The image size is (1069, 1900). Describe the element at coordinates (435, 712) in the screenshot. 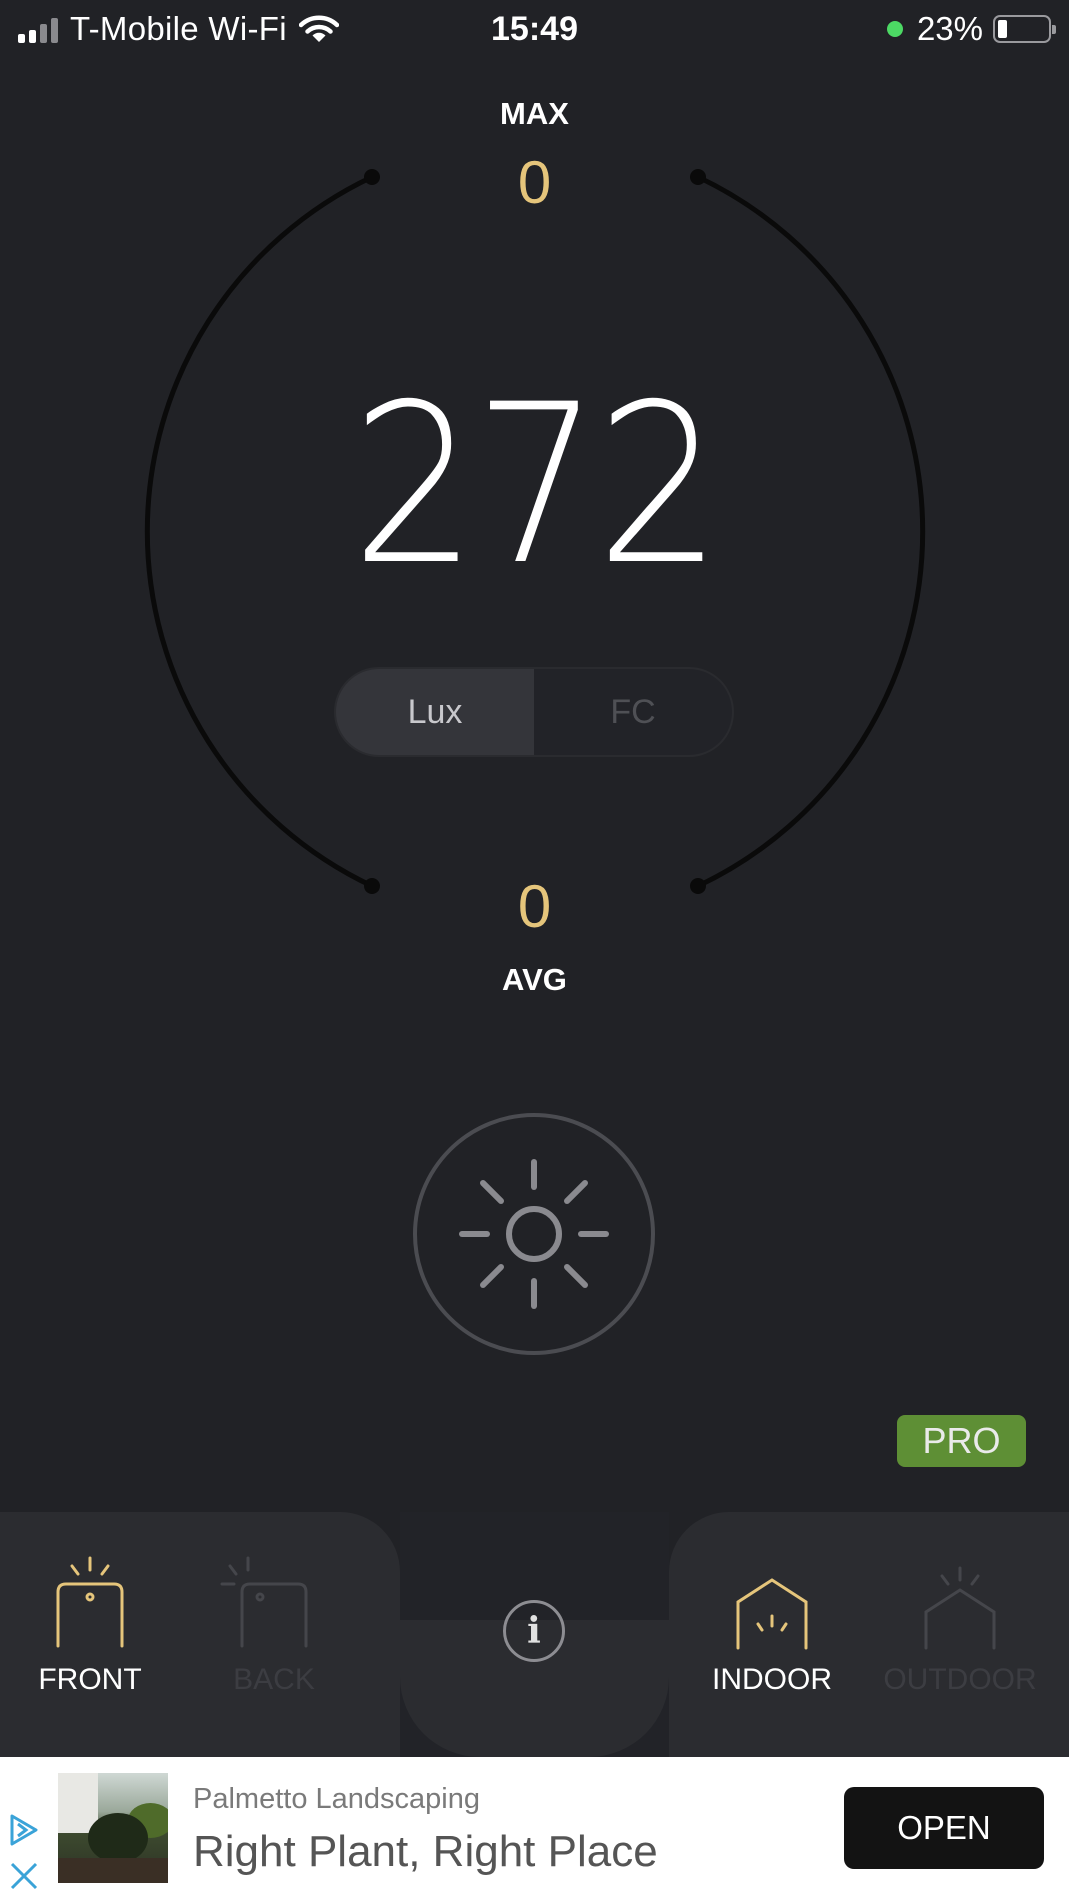

I see `unit-lux-button: Lux` at that location.